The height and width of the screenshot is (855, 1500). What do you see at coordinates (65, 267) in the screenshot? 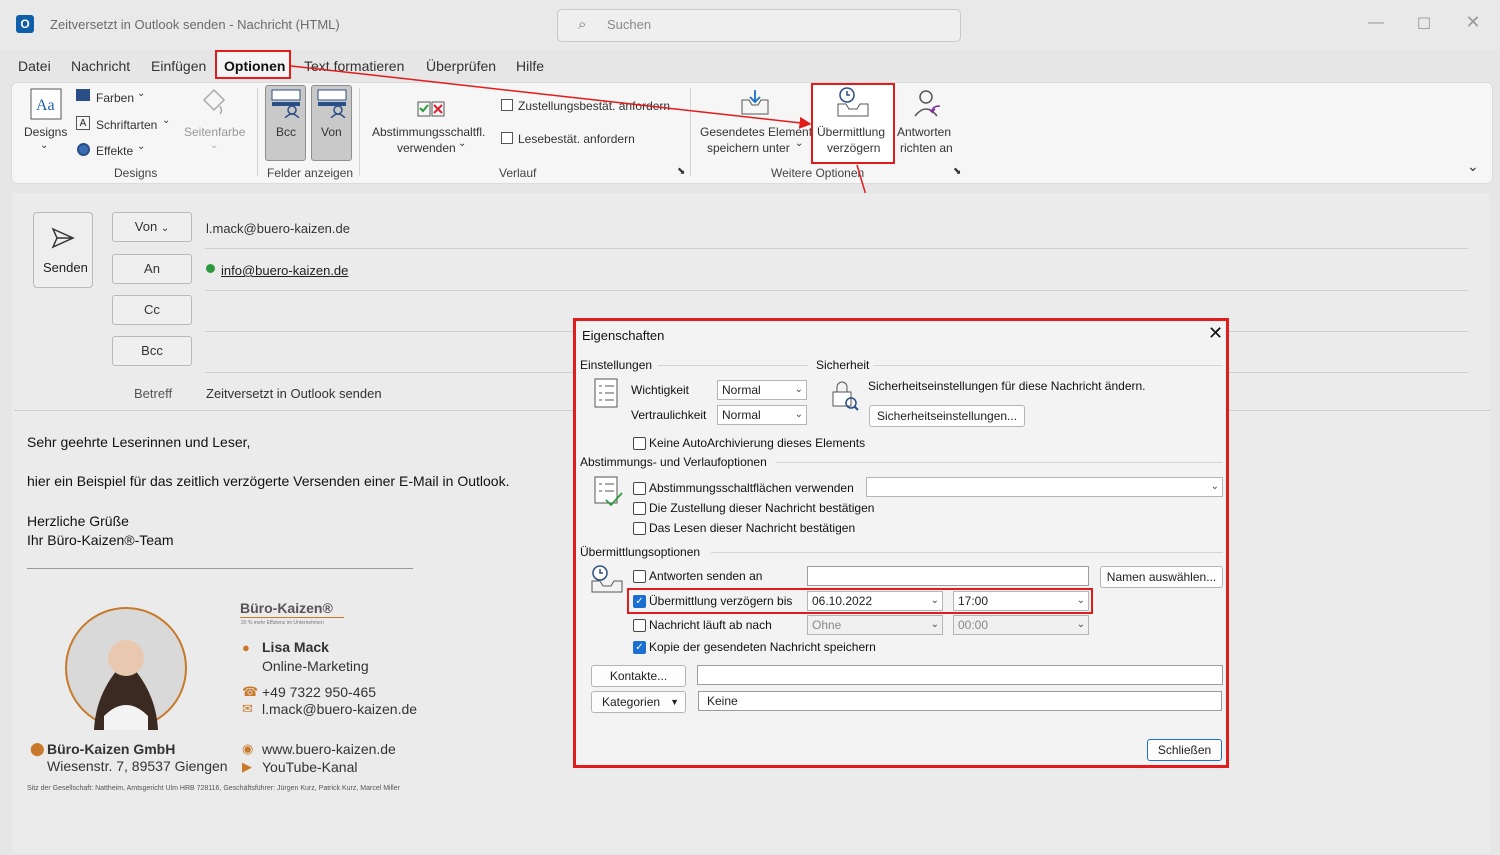
I see `send-label: Senden` at bounding box center [65, 267].